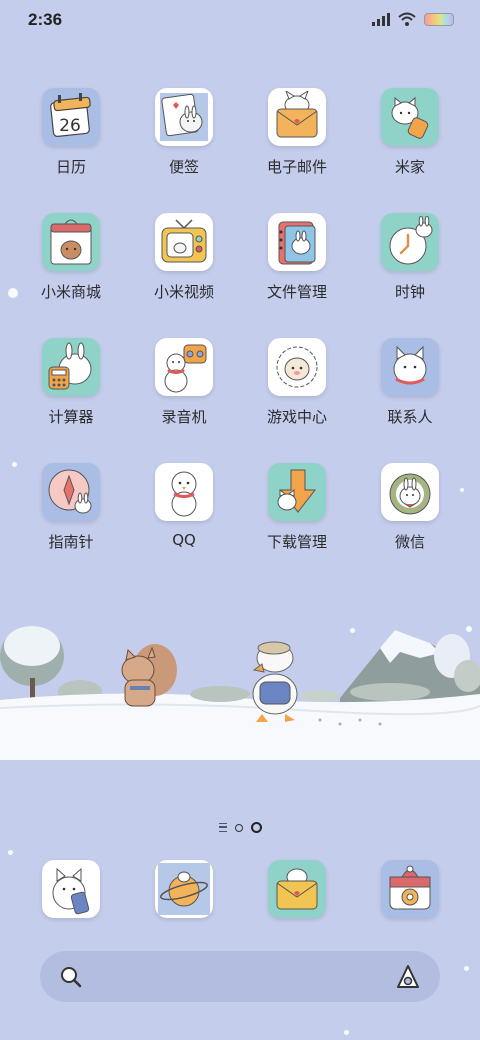  I want to click on dock-app-messages, so click(297, 889).